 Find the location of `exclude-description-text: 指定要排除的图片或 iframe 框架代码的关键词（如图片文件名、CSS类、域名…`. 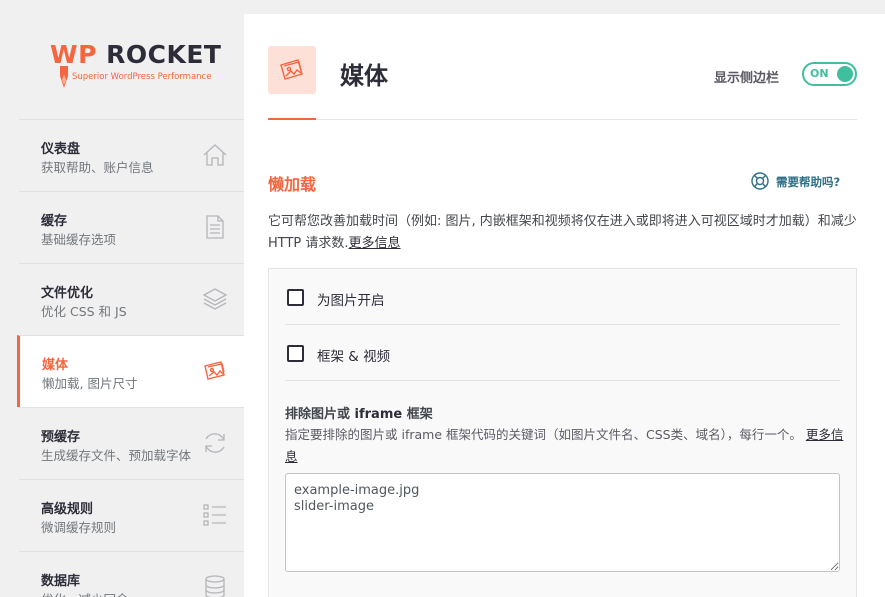

exclude-description-text: 指定要排除的图片或 iframe 框架代码的关键词（如图片文件名、CSS类、域名… is located at coordinates (543, 434).